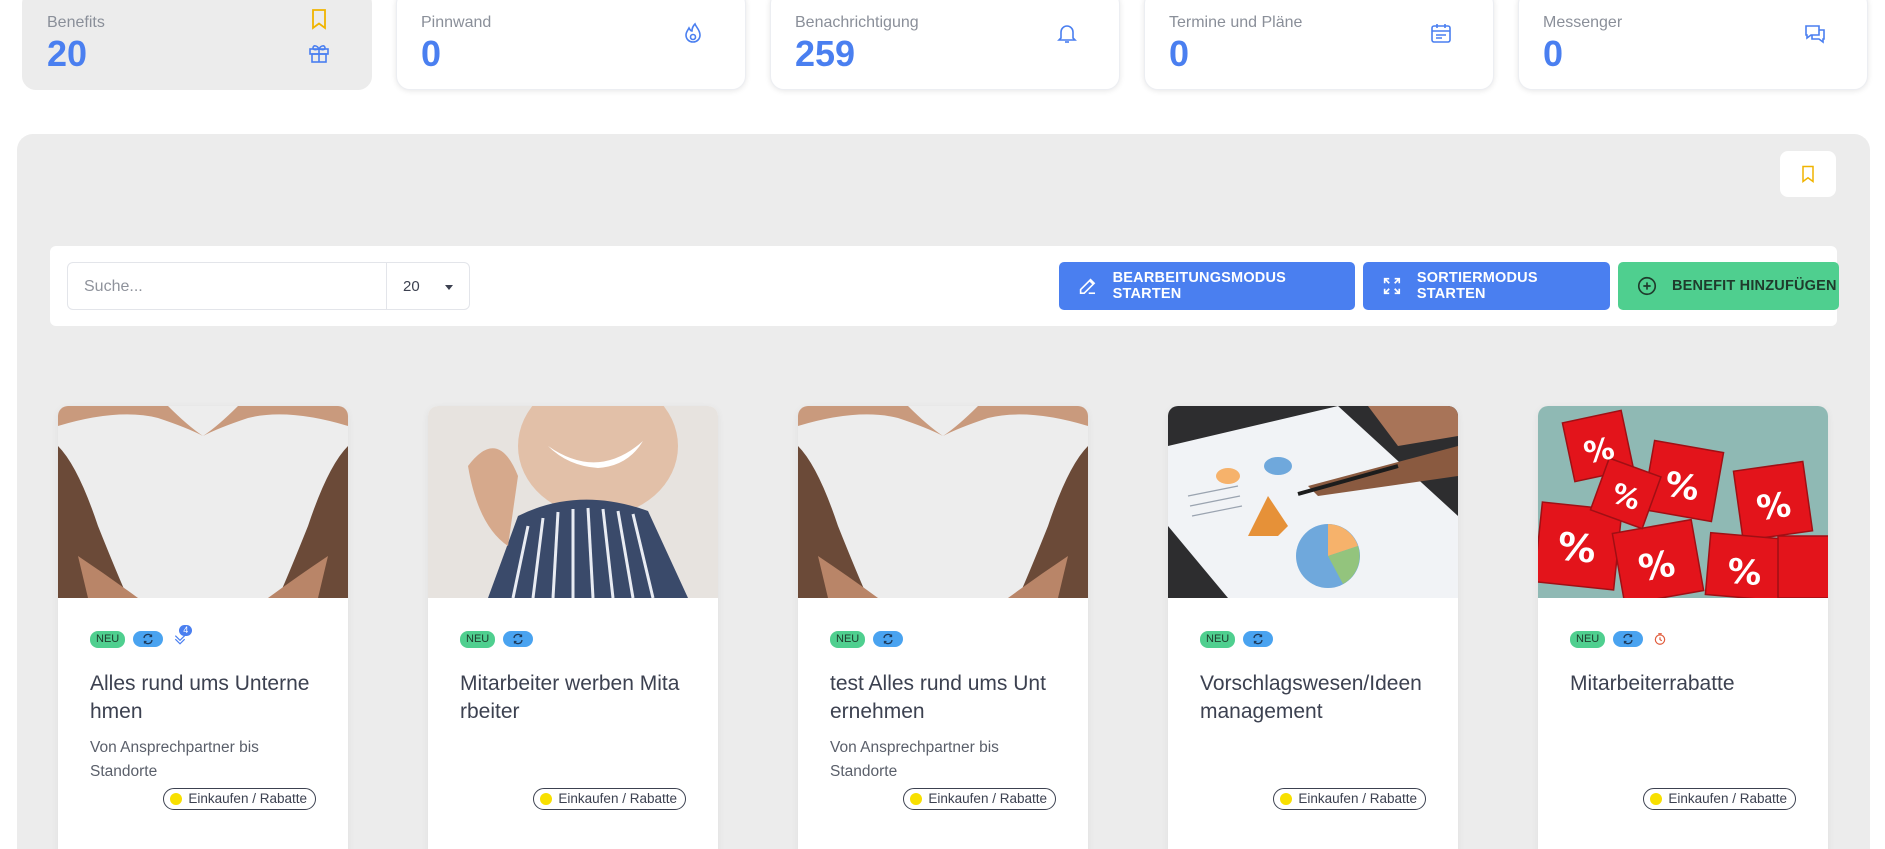  I want to click on chat-icon, so click(1815, 34).